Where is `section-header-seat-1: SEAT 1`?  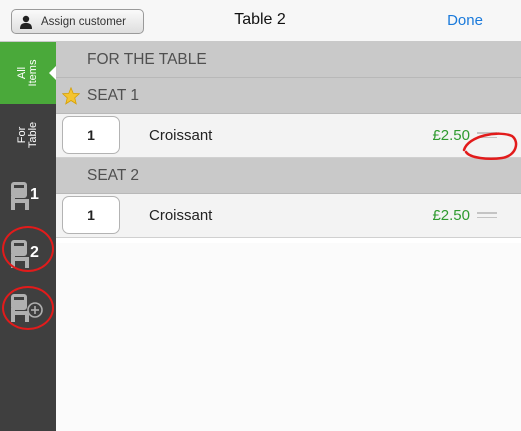 section-header-seat-1: SEAT 1 is located at coordinates (288, 96).